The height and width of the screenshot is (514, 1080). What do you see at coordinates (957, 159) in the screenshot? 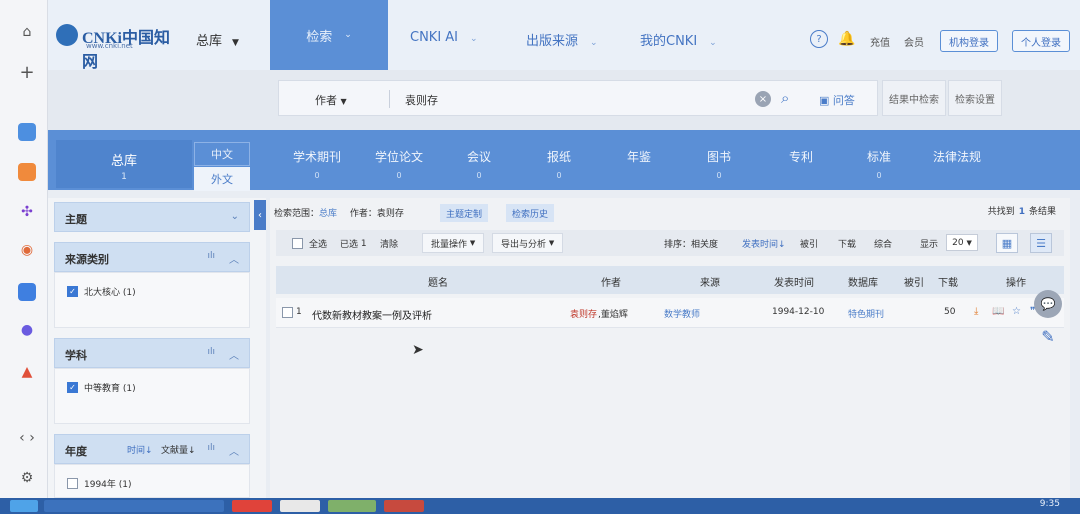
I see `tab-laws: 法律法规` at bounding box center [957, 159].